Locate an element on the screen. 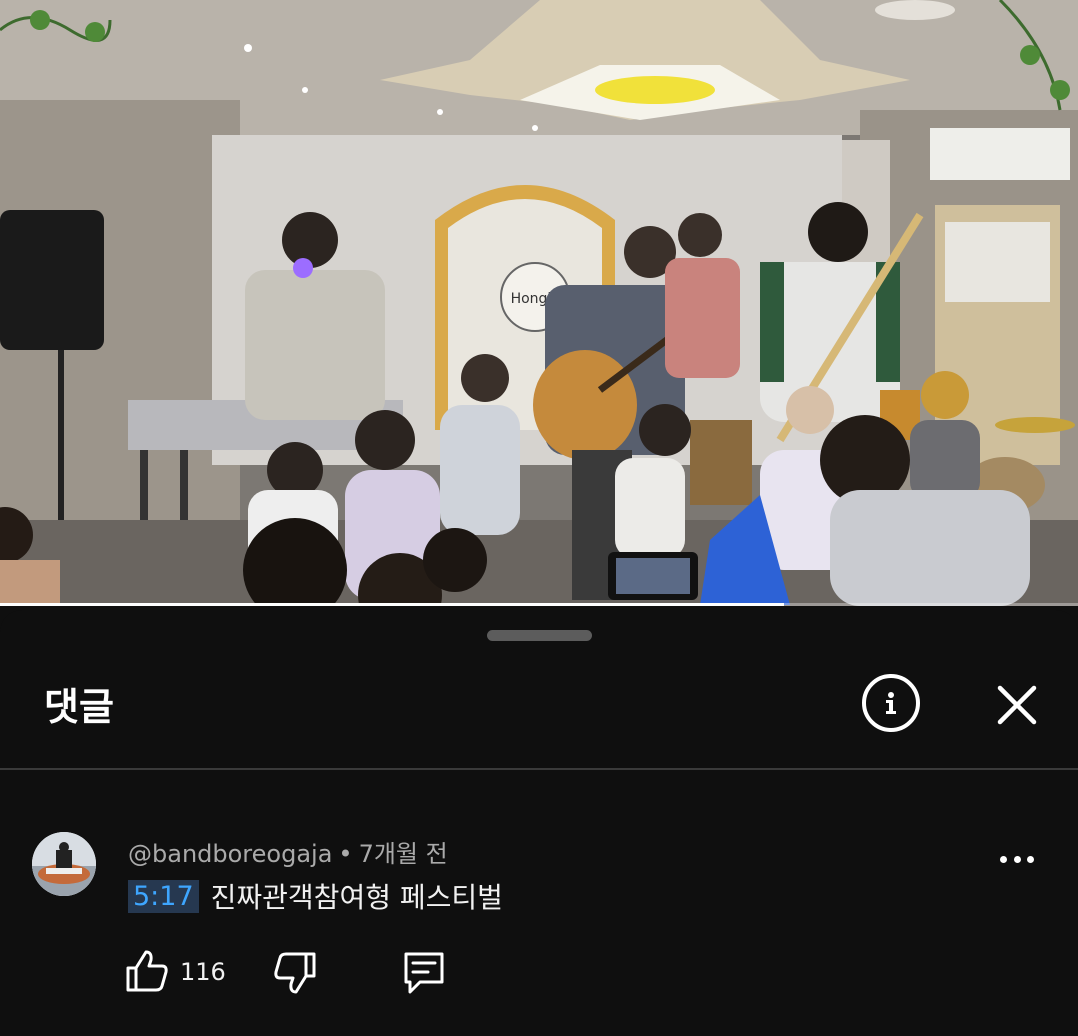 The image size is (1078, 1036). comment-body: 5:17 진짜관객참여형 페스티벌 is located at coordinates (315, 896).